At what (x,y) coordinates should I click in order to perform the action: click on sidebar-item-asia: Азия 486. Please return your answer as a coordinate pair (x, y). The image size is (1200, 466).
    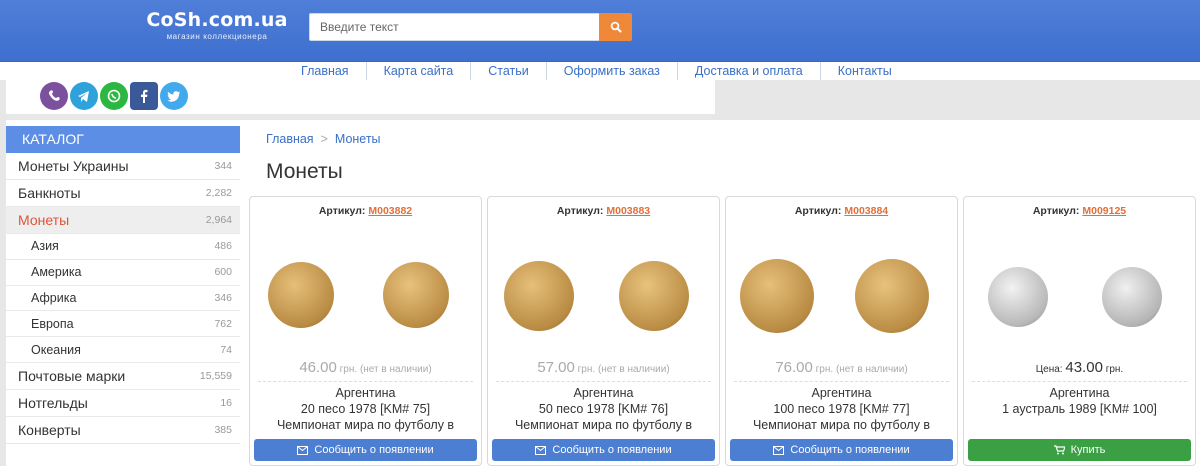
    Looking at the image, I should click on (123, 247).